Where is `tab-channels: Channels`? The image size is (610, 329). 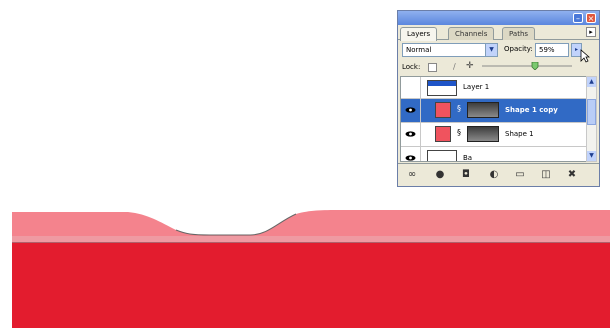 tab-channels: Channels is located at coordinates (471, 33).